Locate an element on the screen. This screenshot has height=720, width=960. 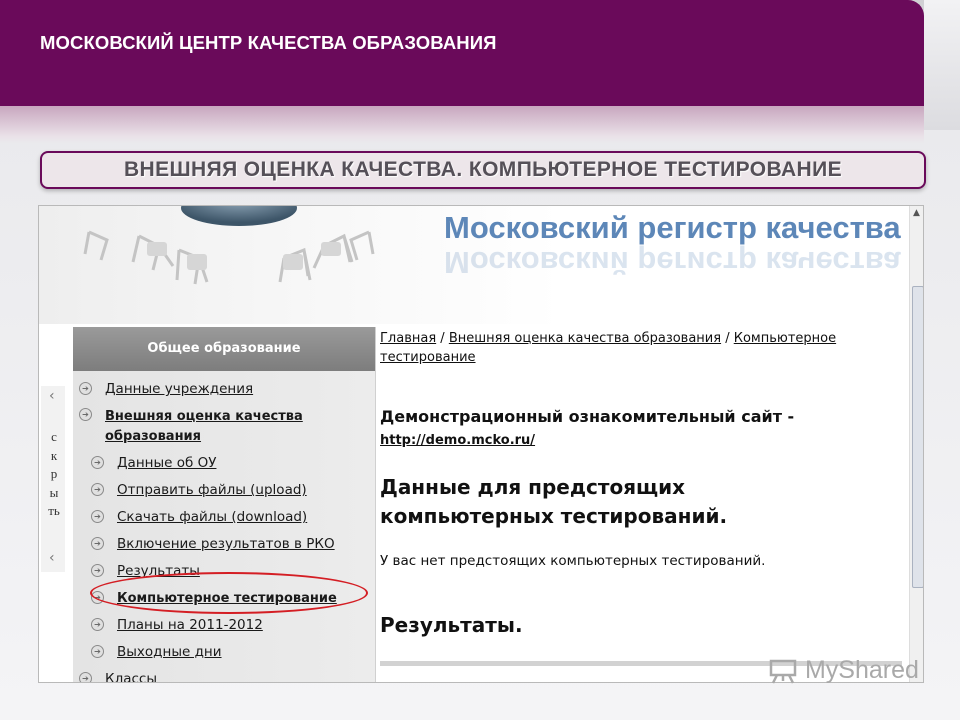
sidebar-item-download: Скачать файлы (download) is located at coordinates (212, 517).